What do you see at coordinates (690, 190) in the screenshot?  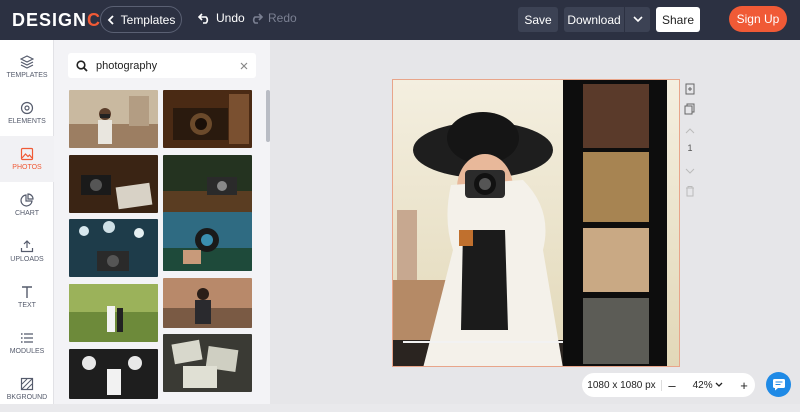 I see `delete-page-icon` at bounding box center [690, 190].